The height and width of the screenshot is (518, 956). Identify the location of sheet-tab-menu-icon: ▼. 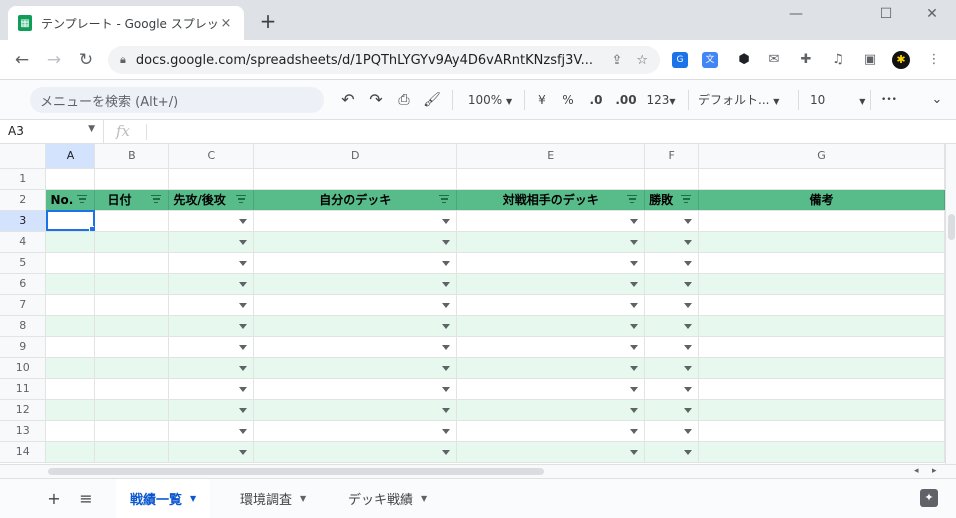
(193, 498).